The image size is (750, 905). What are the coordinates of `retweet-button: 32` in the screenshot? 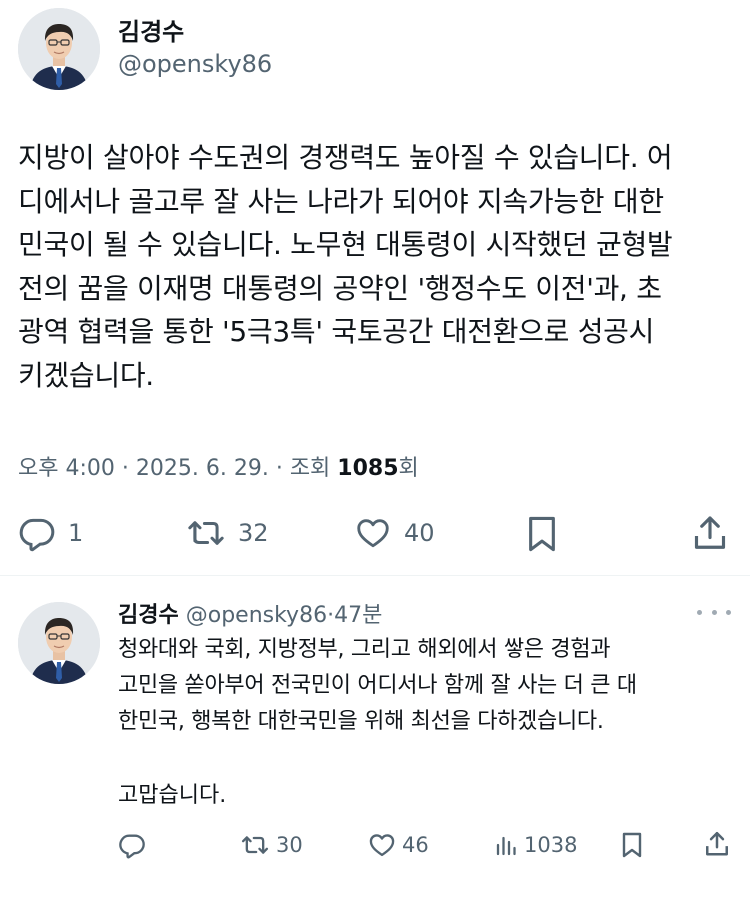 It's located at (227, 533).